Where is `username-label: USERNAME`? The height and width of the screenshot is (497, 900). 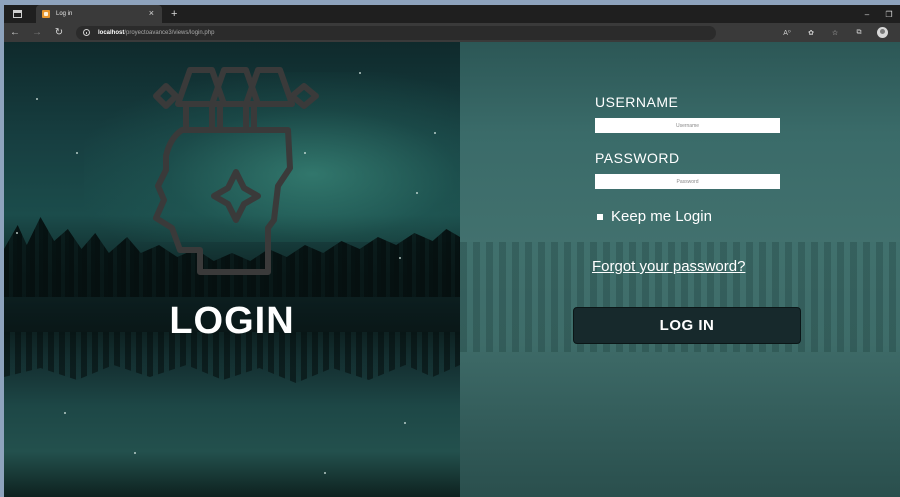 username-label: USERNAME is located at coordinates (637, 102).